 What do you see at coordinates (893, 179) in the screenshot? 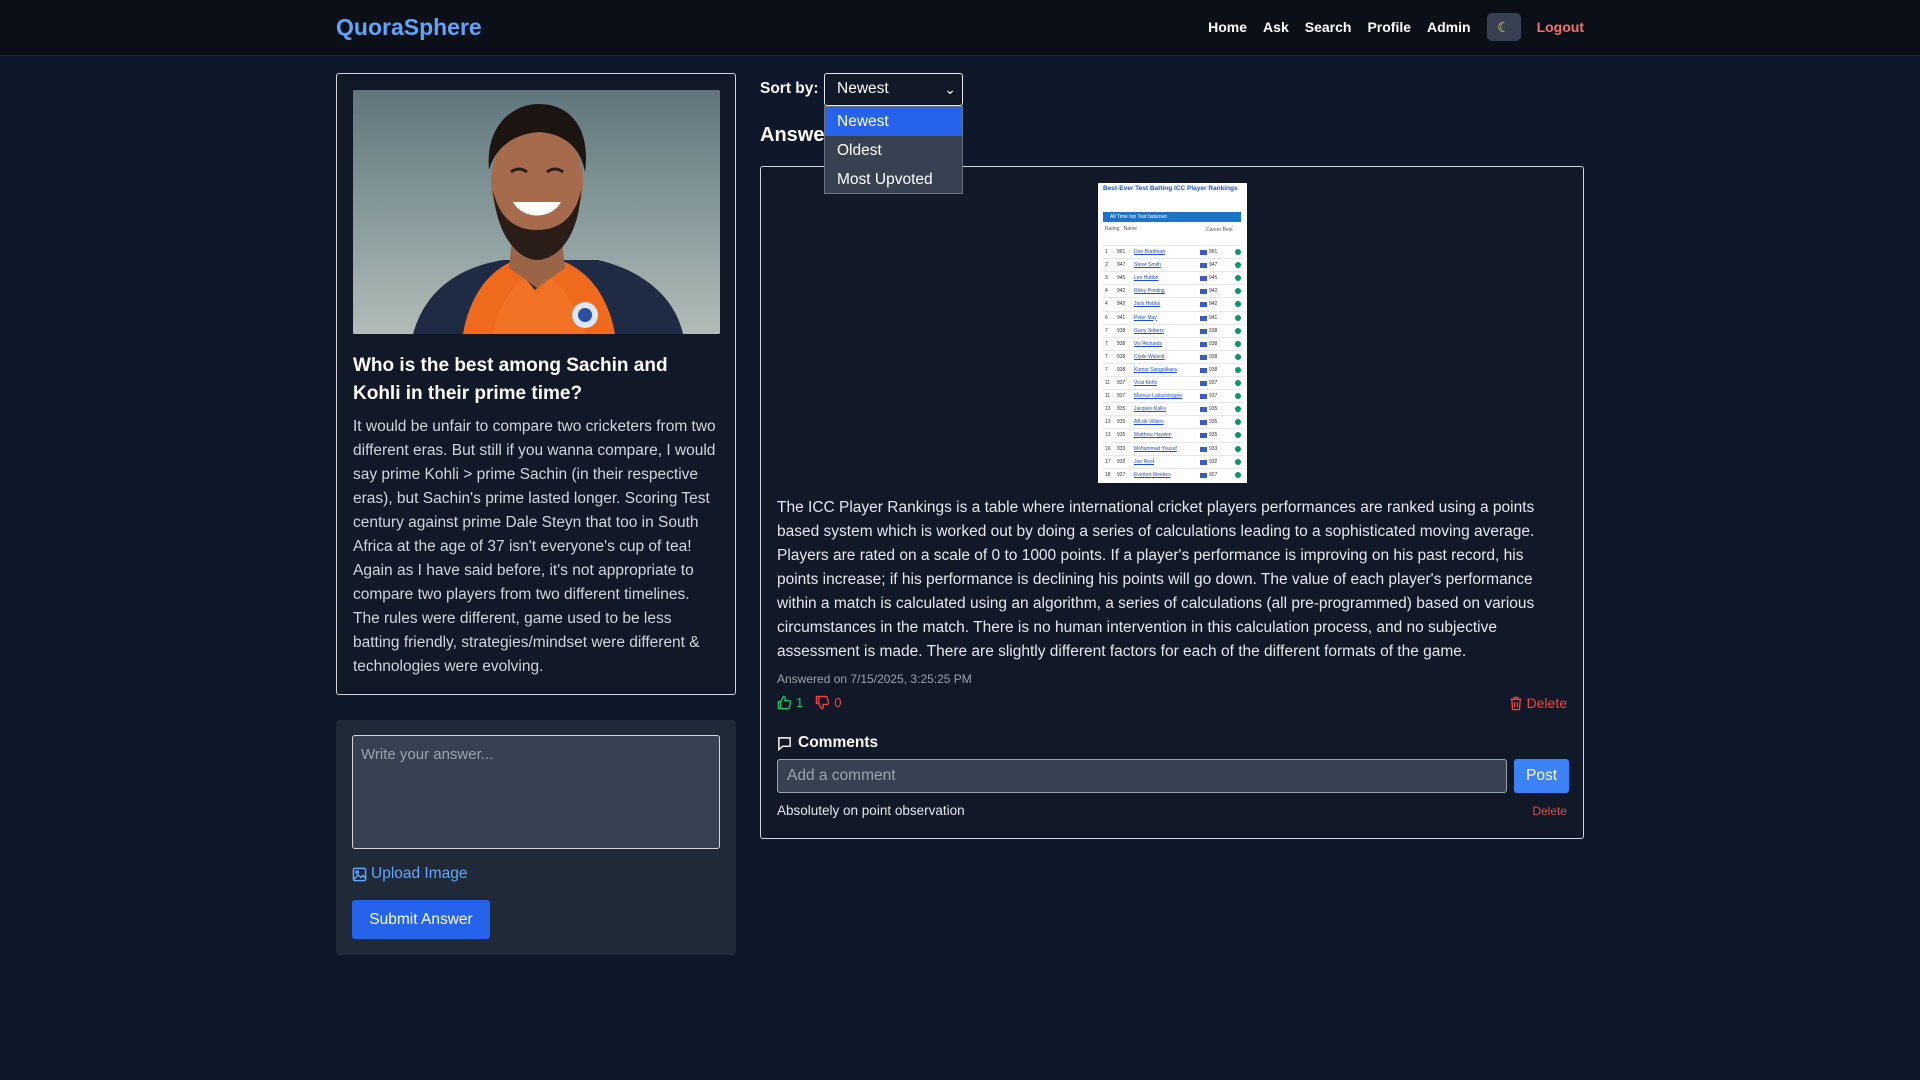
I see `sort-option-most-upvoted: Most Upvoted` at bounding box center [893, 179].